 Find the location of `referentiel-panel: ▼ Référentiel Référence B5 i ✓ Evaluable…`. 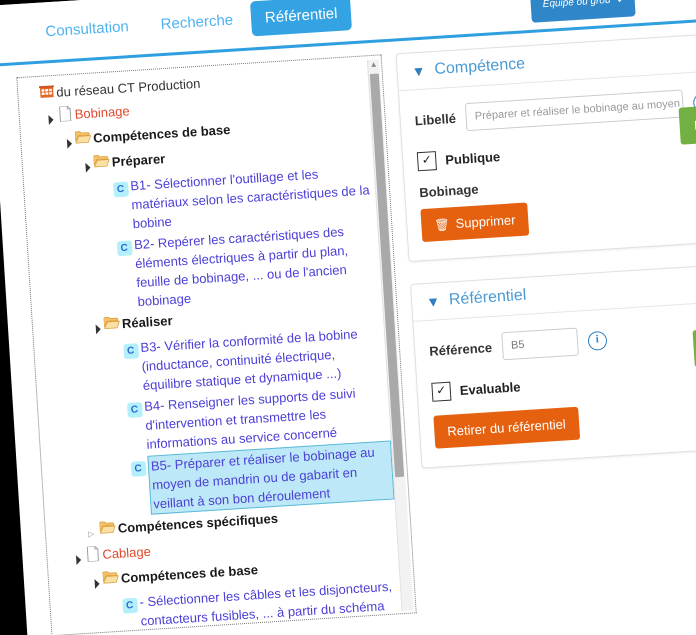

referentiel-panel: ▼ Référentiel Référence B5 i ✓ Evaluable… is located at coordinates (553, 366).